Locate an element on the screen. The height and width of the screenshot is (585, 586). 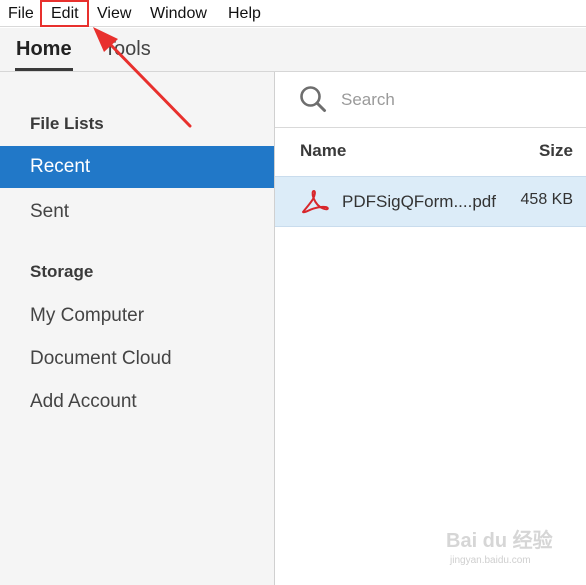
tab-bar: Home Tools is located at coordinates (293, 50).